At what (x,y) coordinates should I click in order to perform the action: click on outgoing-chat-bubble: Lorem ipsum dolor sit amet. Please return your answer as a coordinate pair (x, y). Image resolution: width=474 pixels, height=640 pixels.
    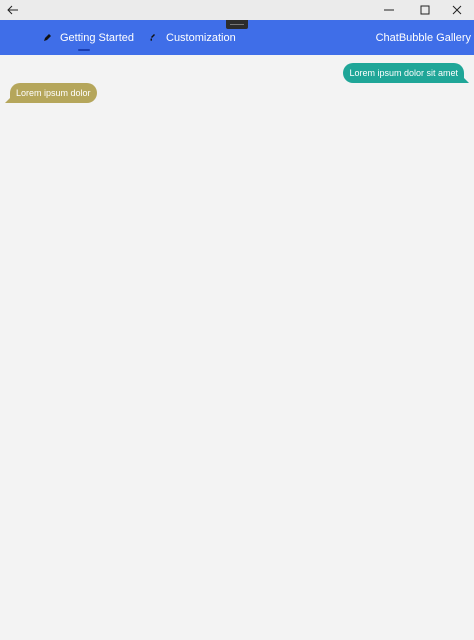
    Looking at the image, I should click on (406, 73).